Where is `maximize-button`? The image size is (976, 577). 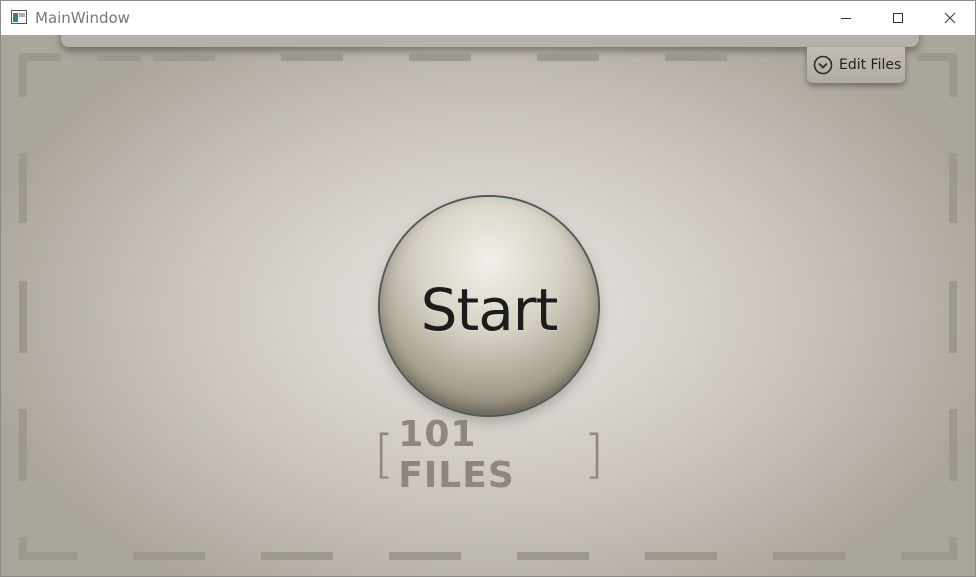
maximize-button is located at coordinates (898, 18).